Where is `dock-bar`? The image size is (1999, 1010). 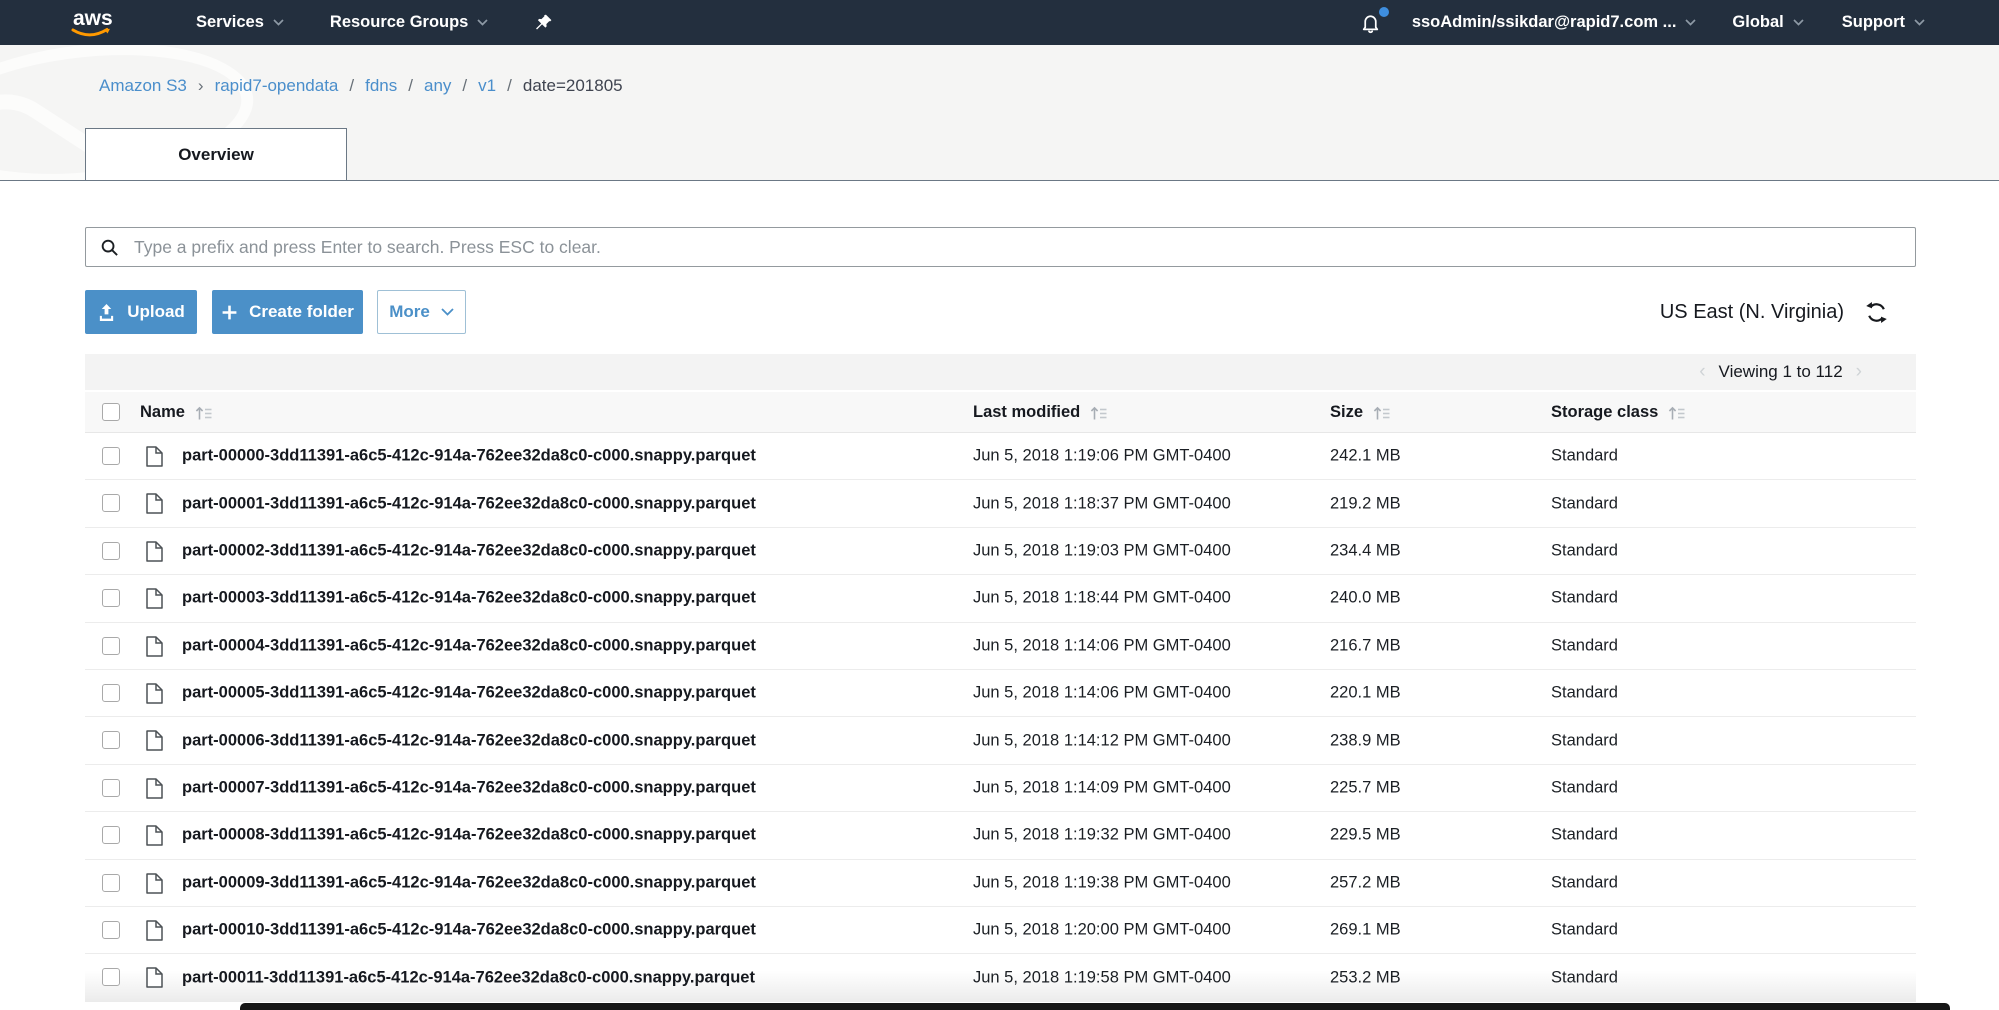
dock-bar is located at coordinates (1095, 1006).